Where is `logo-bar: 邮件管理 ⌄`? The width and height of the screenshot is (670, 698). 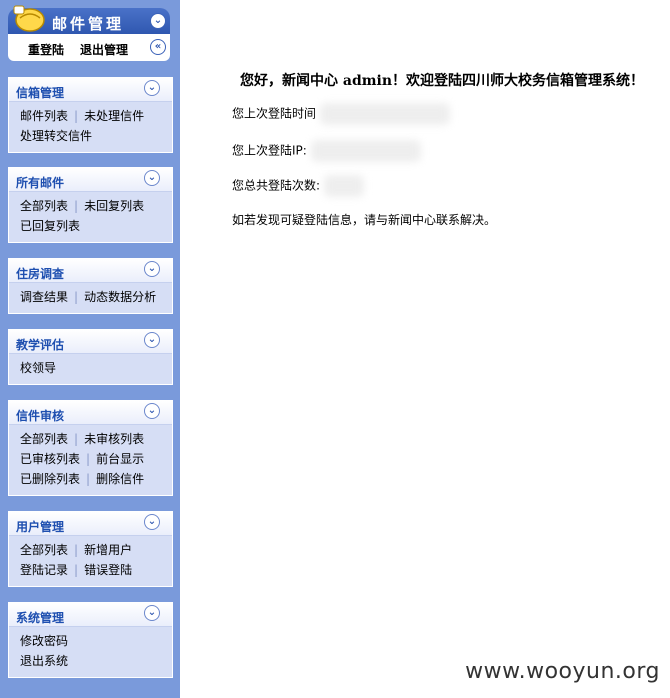 logo-bar: 邮件管理 ⌄ is located at coordinates (89, 19).